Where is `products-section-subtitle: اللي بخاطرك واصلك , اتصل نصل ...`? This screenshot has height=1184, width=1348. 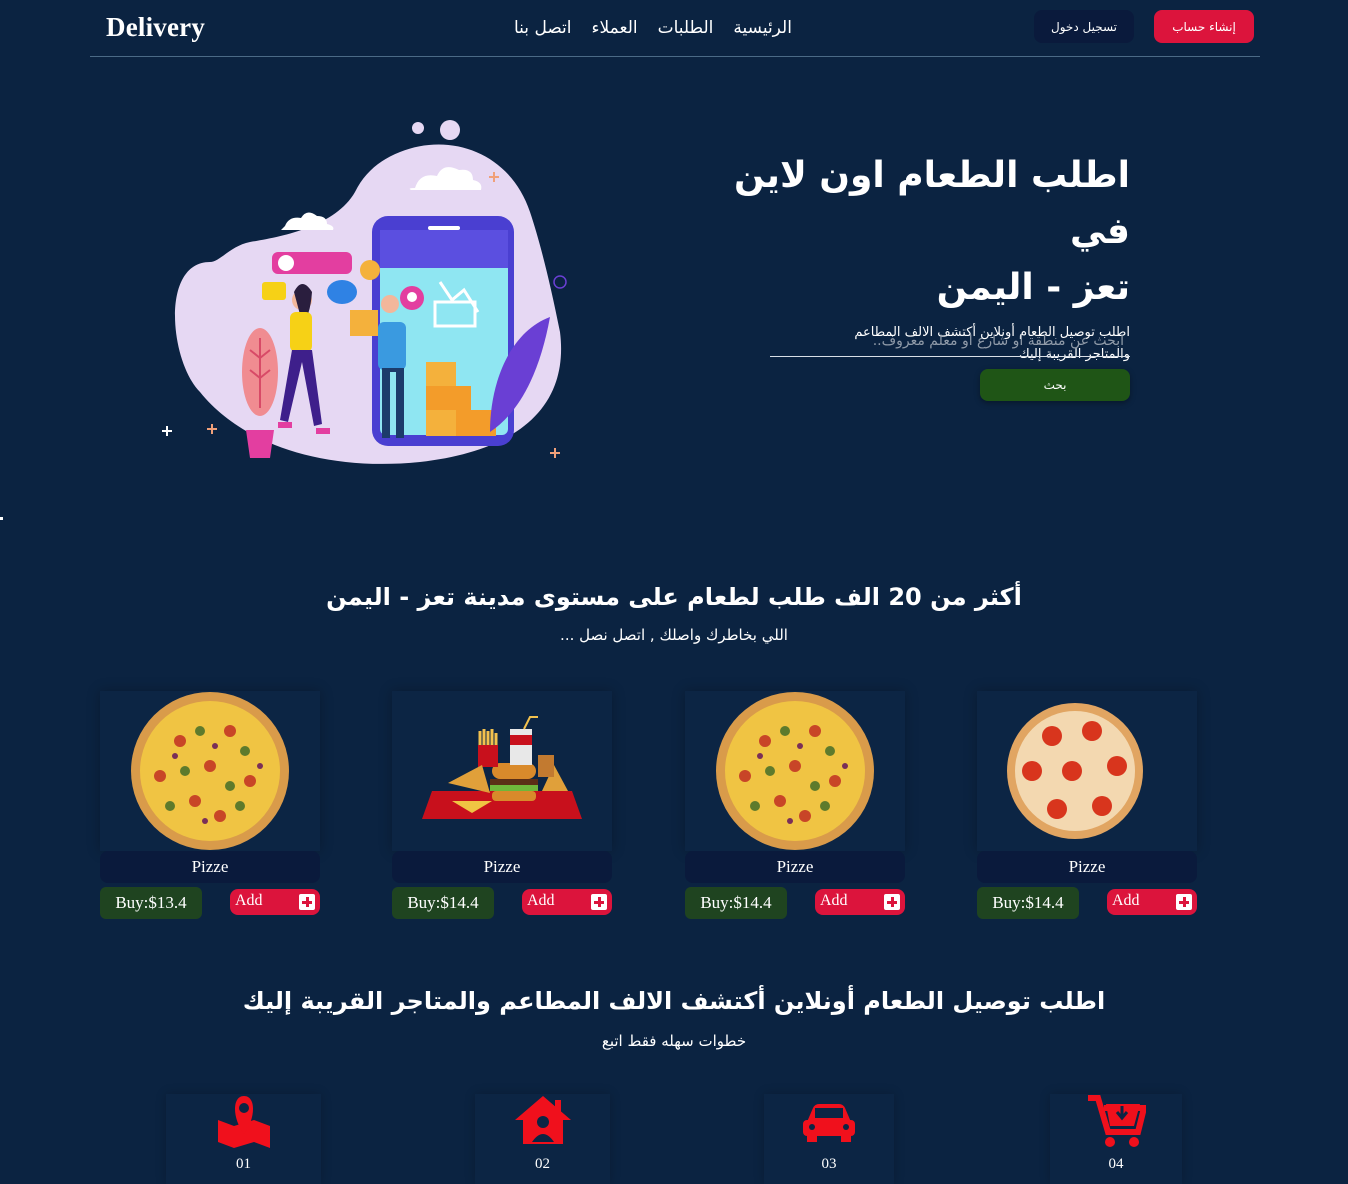 products-section-subtitle: اللي بخاطرك واصلك , اتصل نصل ... is located at coordinates (674, 635).